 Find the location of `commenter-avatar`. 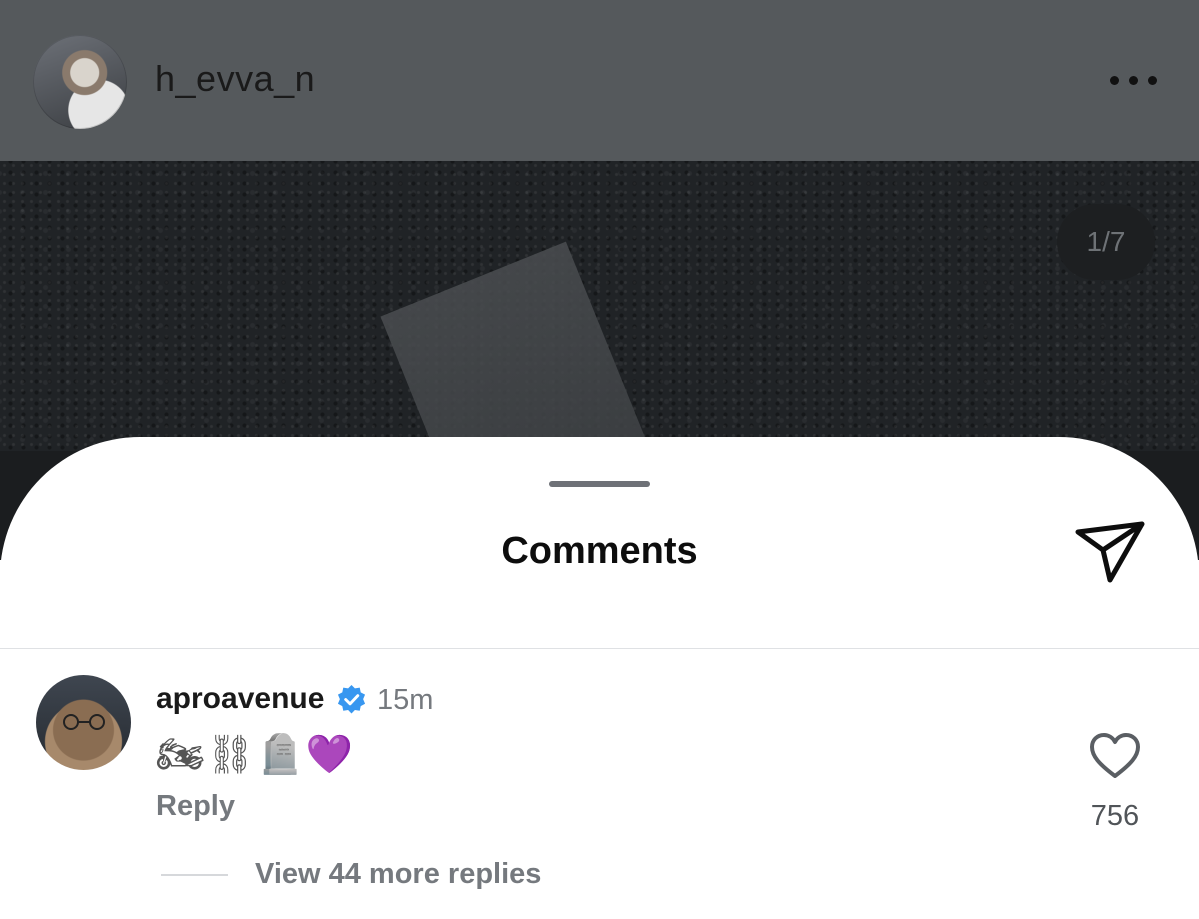

commenter-avatar is located at coordinates (83, 722).